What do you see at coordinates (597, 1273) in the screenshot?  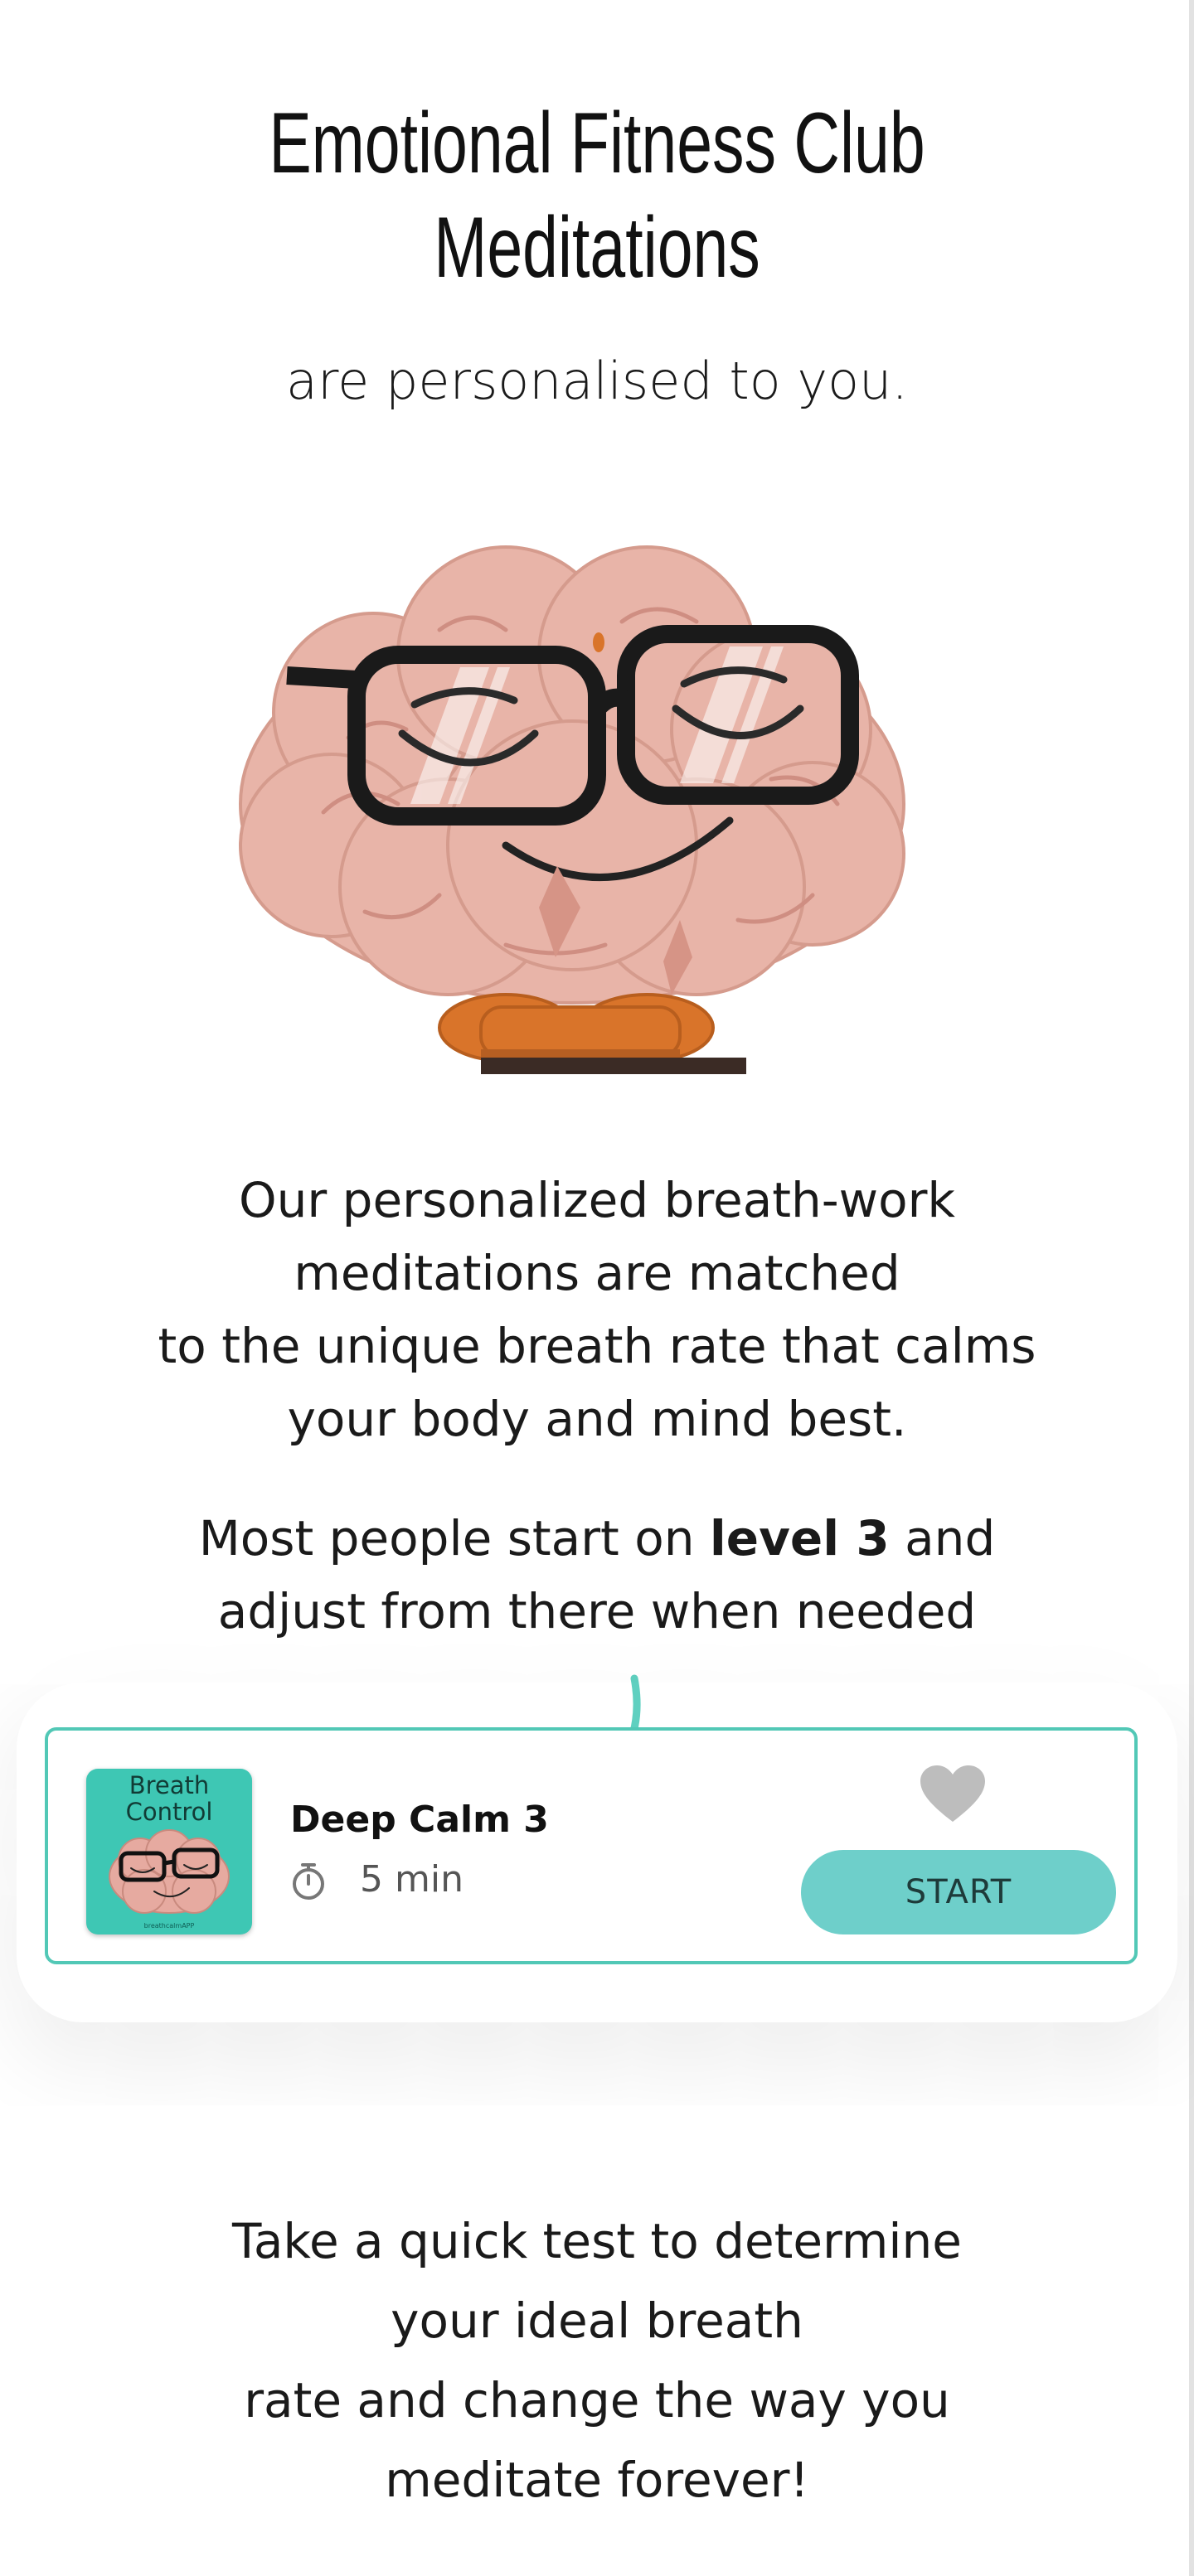 I see `intro-line-2: meditations are matched` at bounding box center [597, 1273].